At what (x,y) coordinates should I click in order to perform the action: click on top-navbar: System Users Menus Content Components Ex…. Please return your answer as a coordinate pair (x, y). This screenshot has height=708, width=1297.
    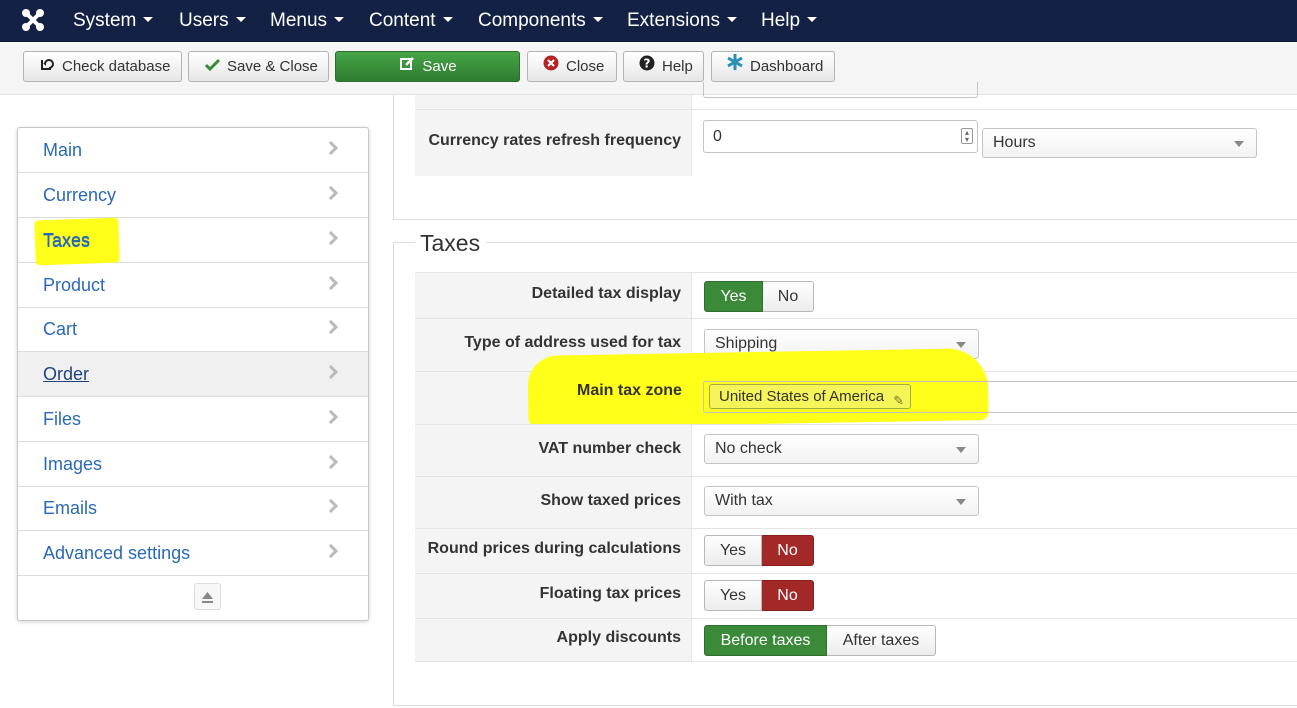
    Looking at the image, I should click on (648, 21).